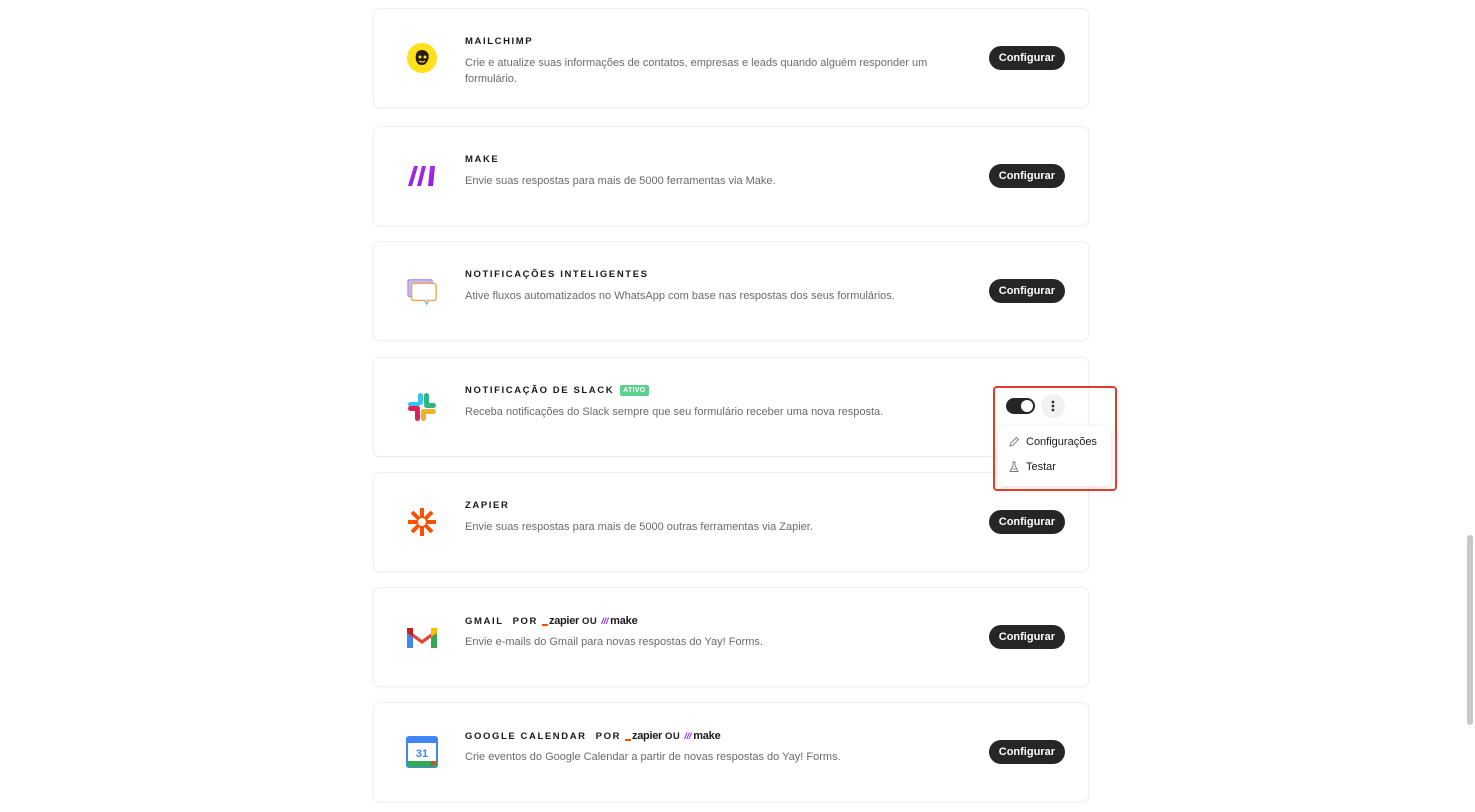 The width and height of the screenshot is (1475, 812). What do you see at coordinates (1026, 291) in the screenshot?
I see `configure-smart-notifications-button: Configurar` at bounding box center [1026, 291].